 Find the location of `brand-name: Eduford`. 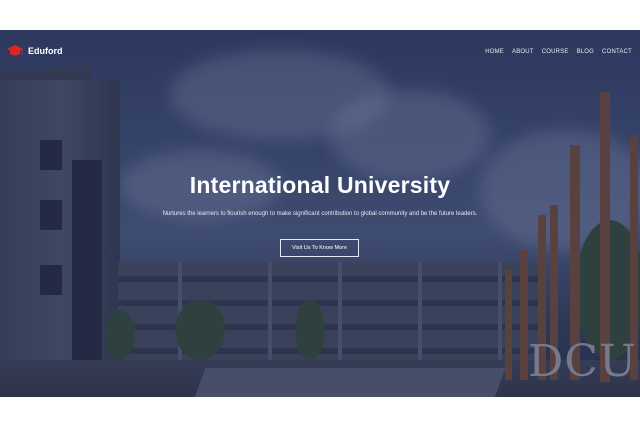

brand-name: Eduford is located at coordinates (45, 51).